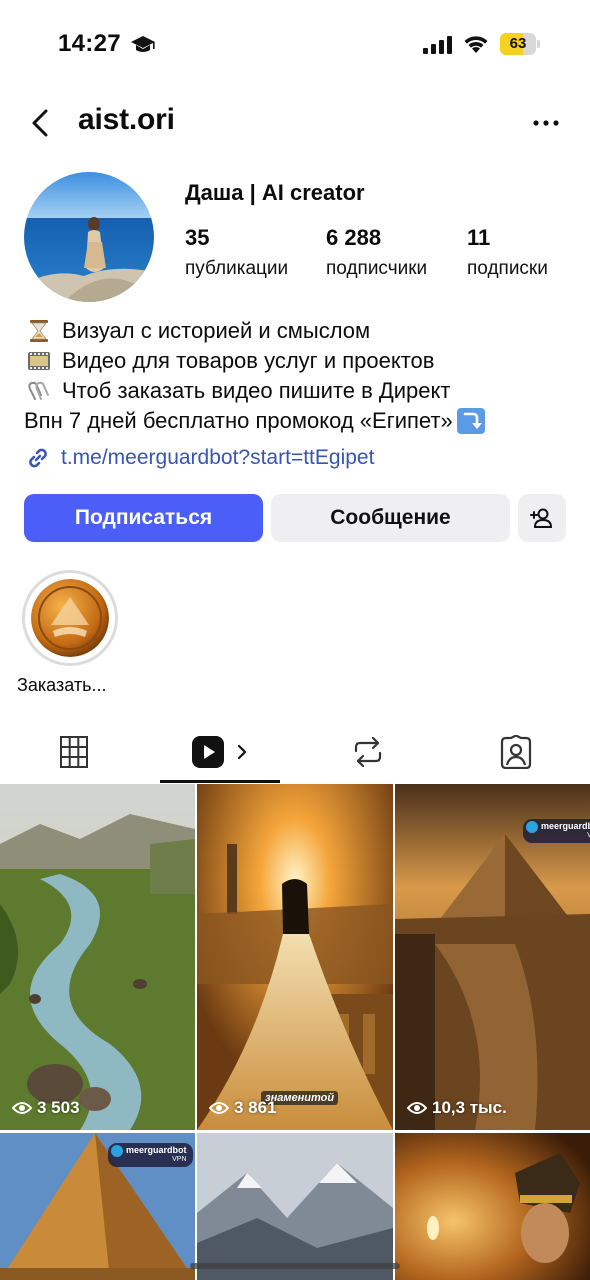 This screenshot has width=590, height=1280. Describe the element at coordinates (457, 1108) in the screenshot. I see `view-count: 10,3 тыс.` at that location.